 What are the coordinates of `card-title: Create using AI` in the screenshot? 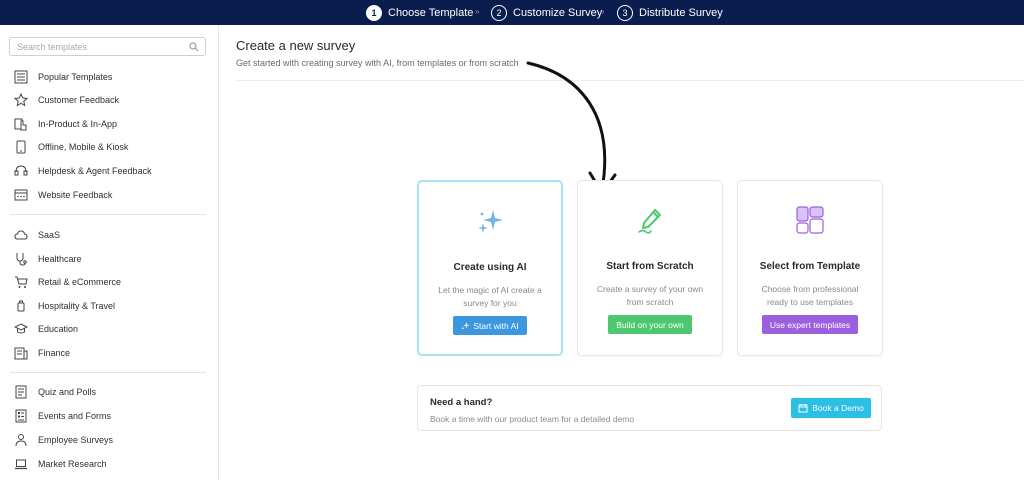 It's located at (490, 267).